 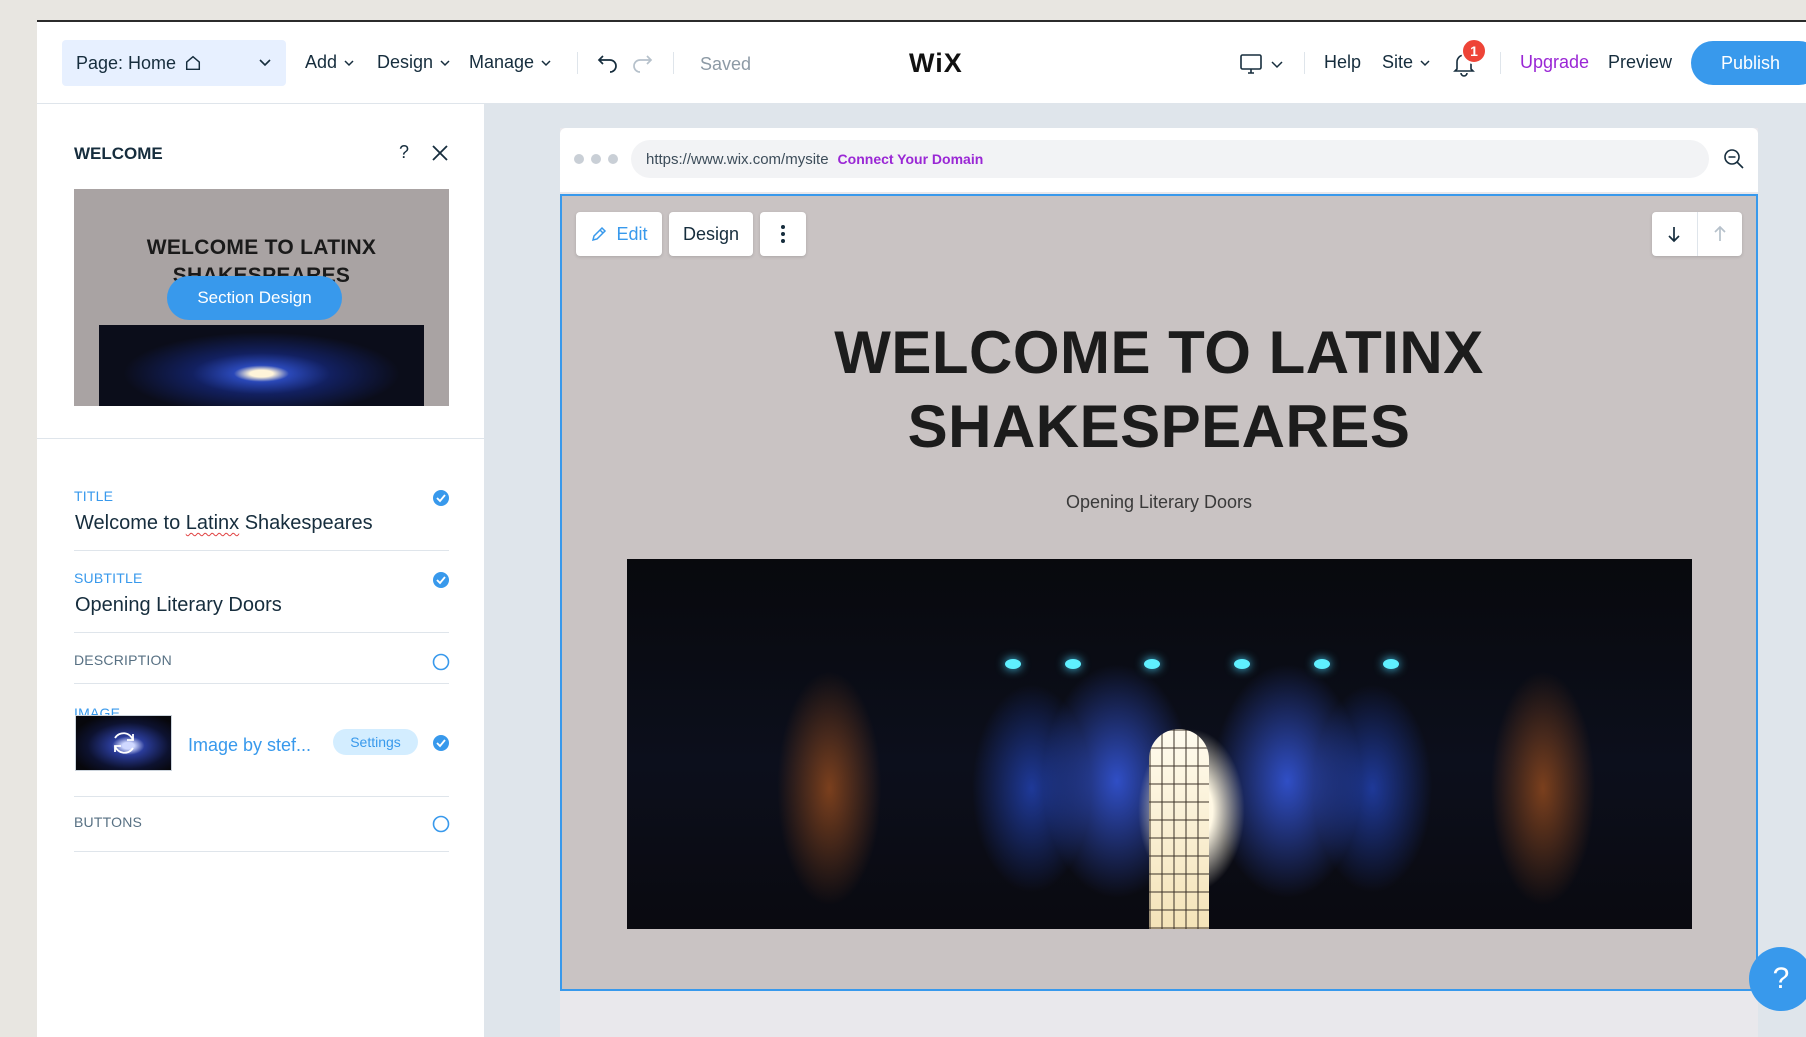 I want to click on redo-icon, so click(x=642, y=63).